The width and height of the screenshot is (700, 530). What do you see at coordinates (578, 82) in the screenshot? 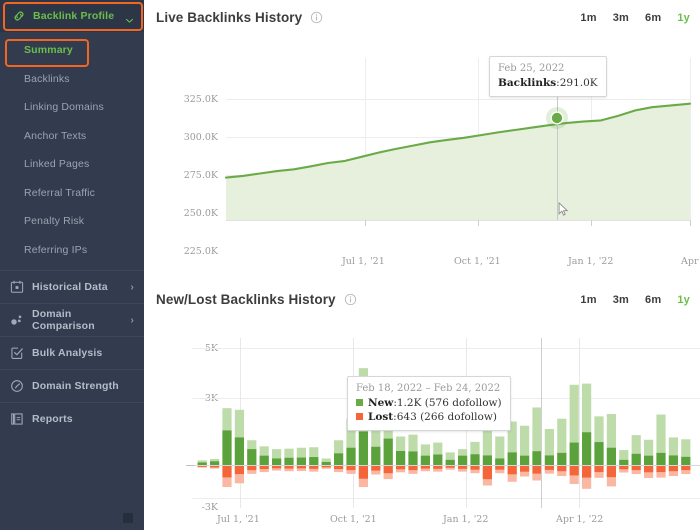
I see `tooltip-metric-value: 291.0K` at bounding box center [578, 82].